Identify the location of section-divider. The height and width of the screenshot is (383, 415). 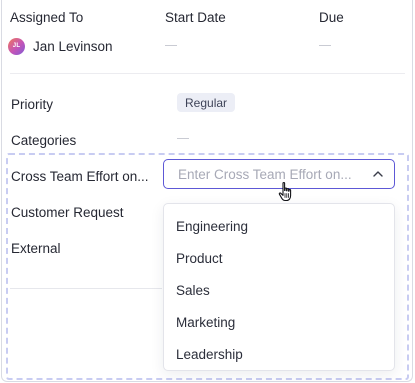
(207, 73).